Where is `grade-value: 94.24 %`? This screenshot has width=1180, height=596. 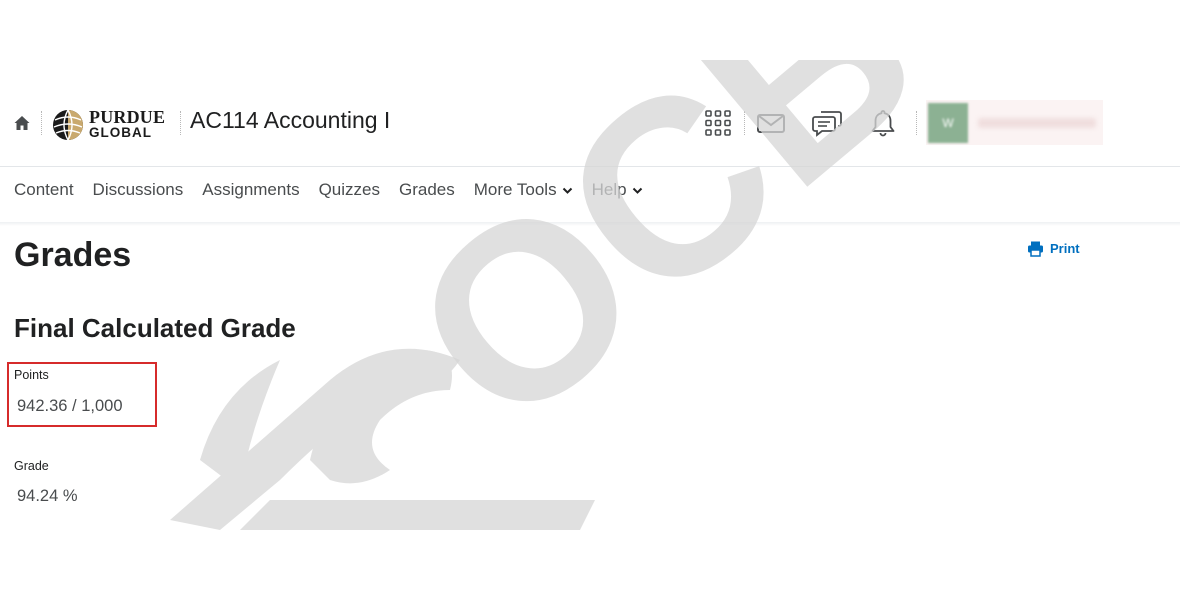 grade-value: 94.24 % is located at coordinates (47, 496).